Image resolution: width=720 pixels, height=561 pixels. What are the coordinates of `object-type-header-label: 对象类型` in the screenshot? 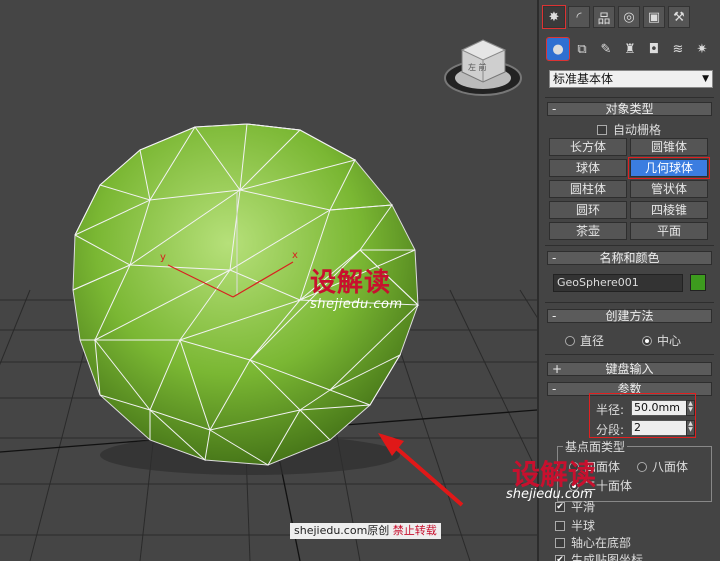 It's located at (629, 109).